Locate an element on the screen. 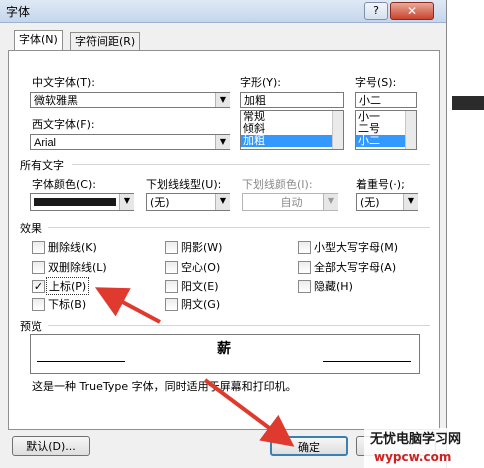 The height and width of the screenshot is (468, 484). arrow-to-ok is located at coordinates (249, 412).